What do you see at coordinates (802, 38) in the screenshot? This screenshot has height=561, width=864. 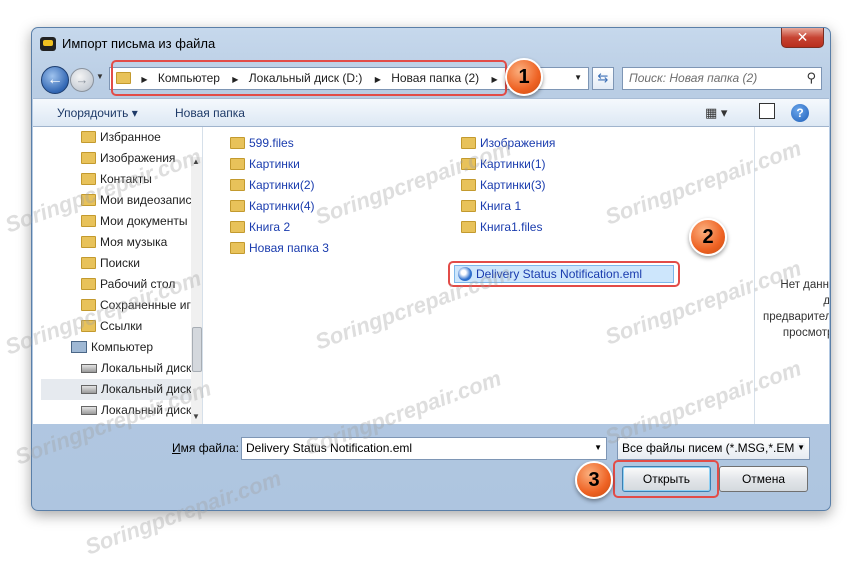 I see `close-button: ✕` at bounding box center [802, 38].